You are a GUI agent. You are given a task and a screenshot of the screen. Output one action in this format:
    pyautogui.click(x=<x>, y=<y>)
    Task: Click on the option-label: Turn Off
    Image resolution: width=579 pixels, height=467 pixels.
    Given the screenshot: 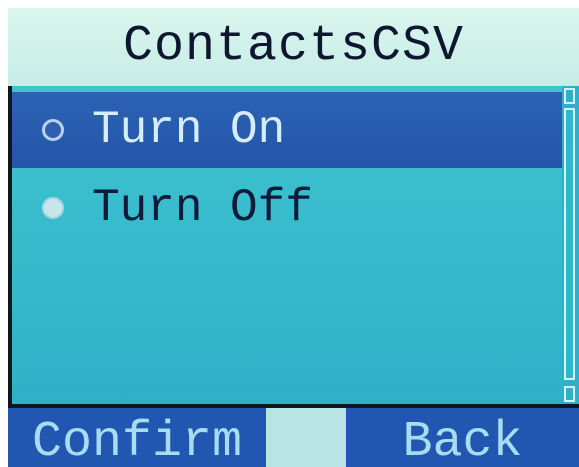 What is the action you would take?
    pyautogui.click(x=202, y=208)
    